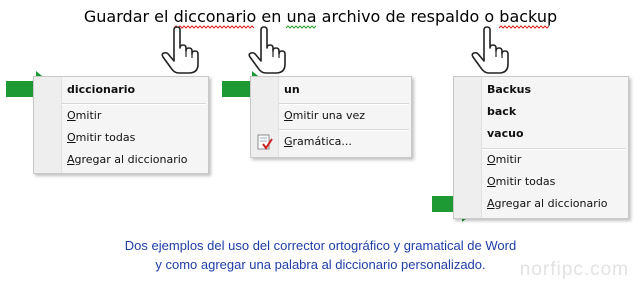  What do you see at coordinates (271, 16) in the screenshot?
I see `word-en: en` at bounding box center [271, 16].